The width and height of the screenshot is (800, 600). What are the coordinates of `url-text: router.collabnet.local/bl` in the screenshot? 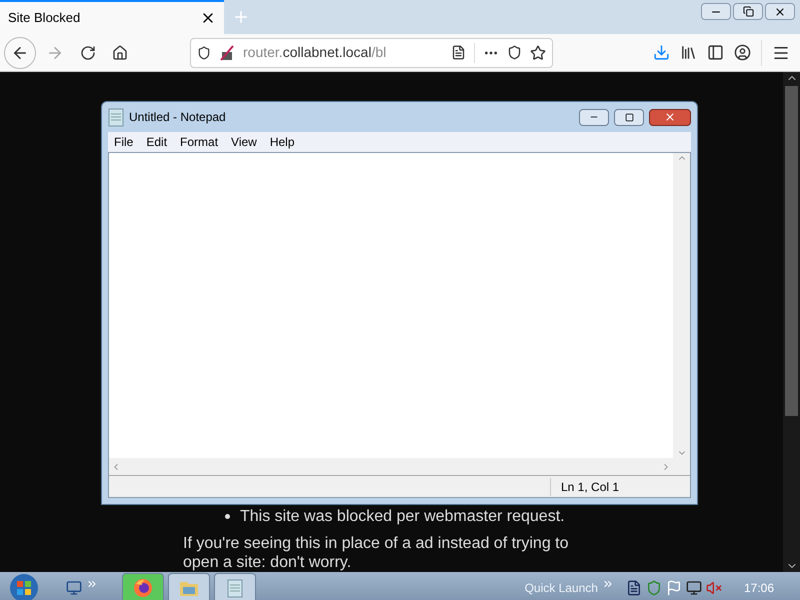 It's located at (315, 52).